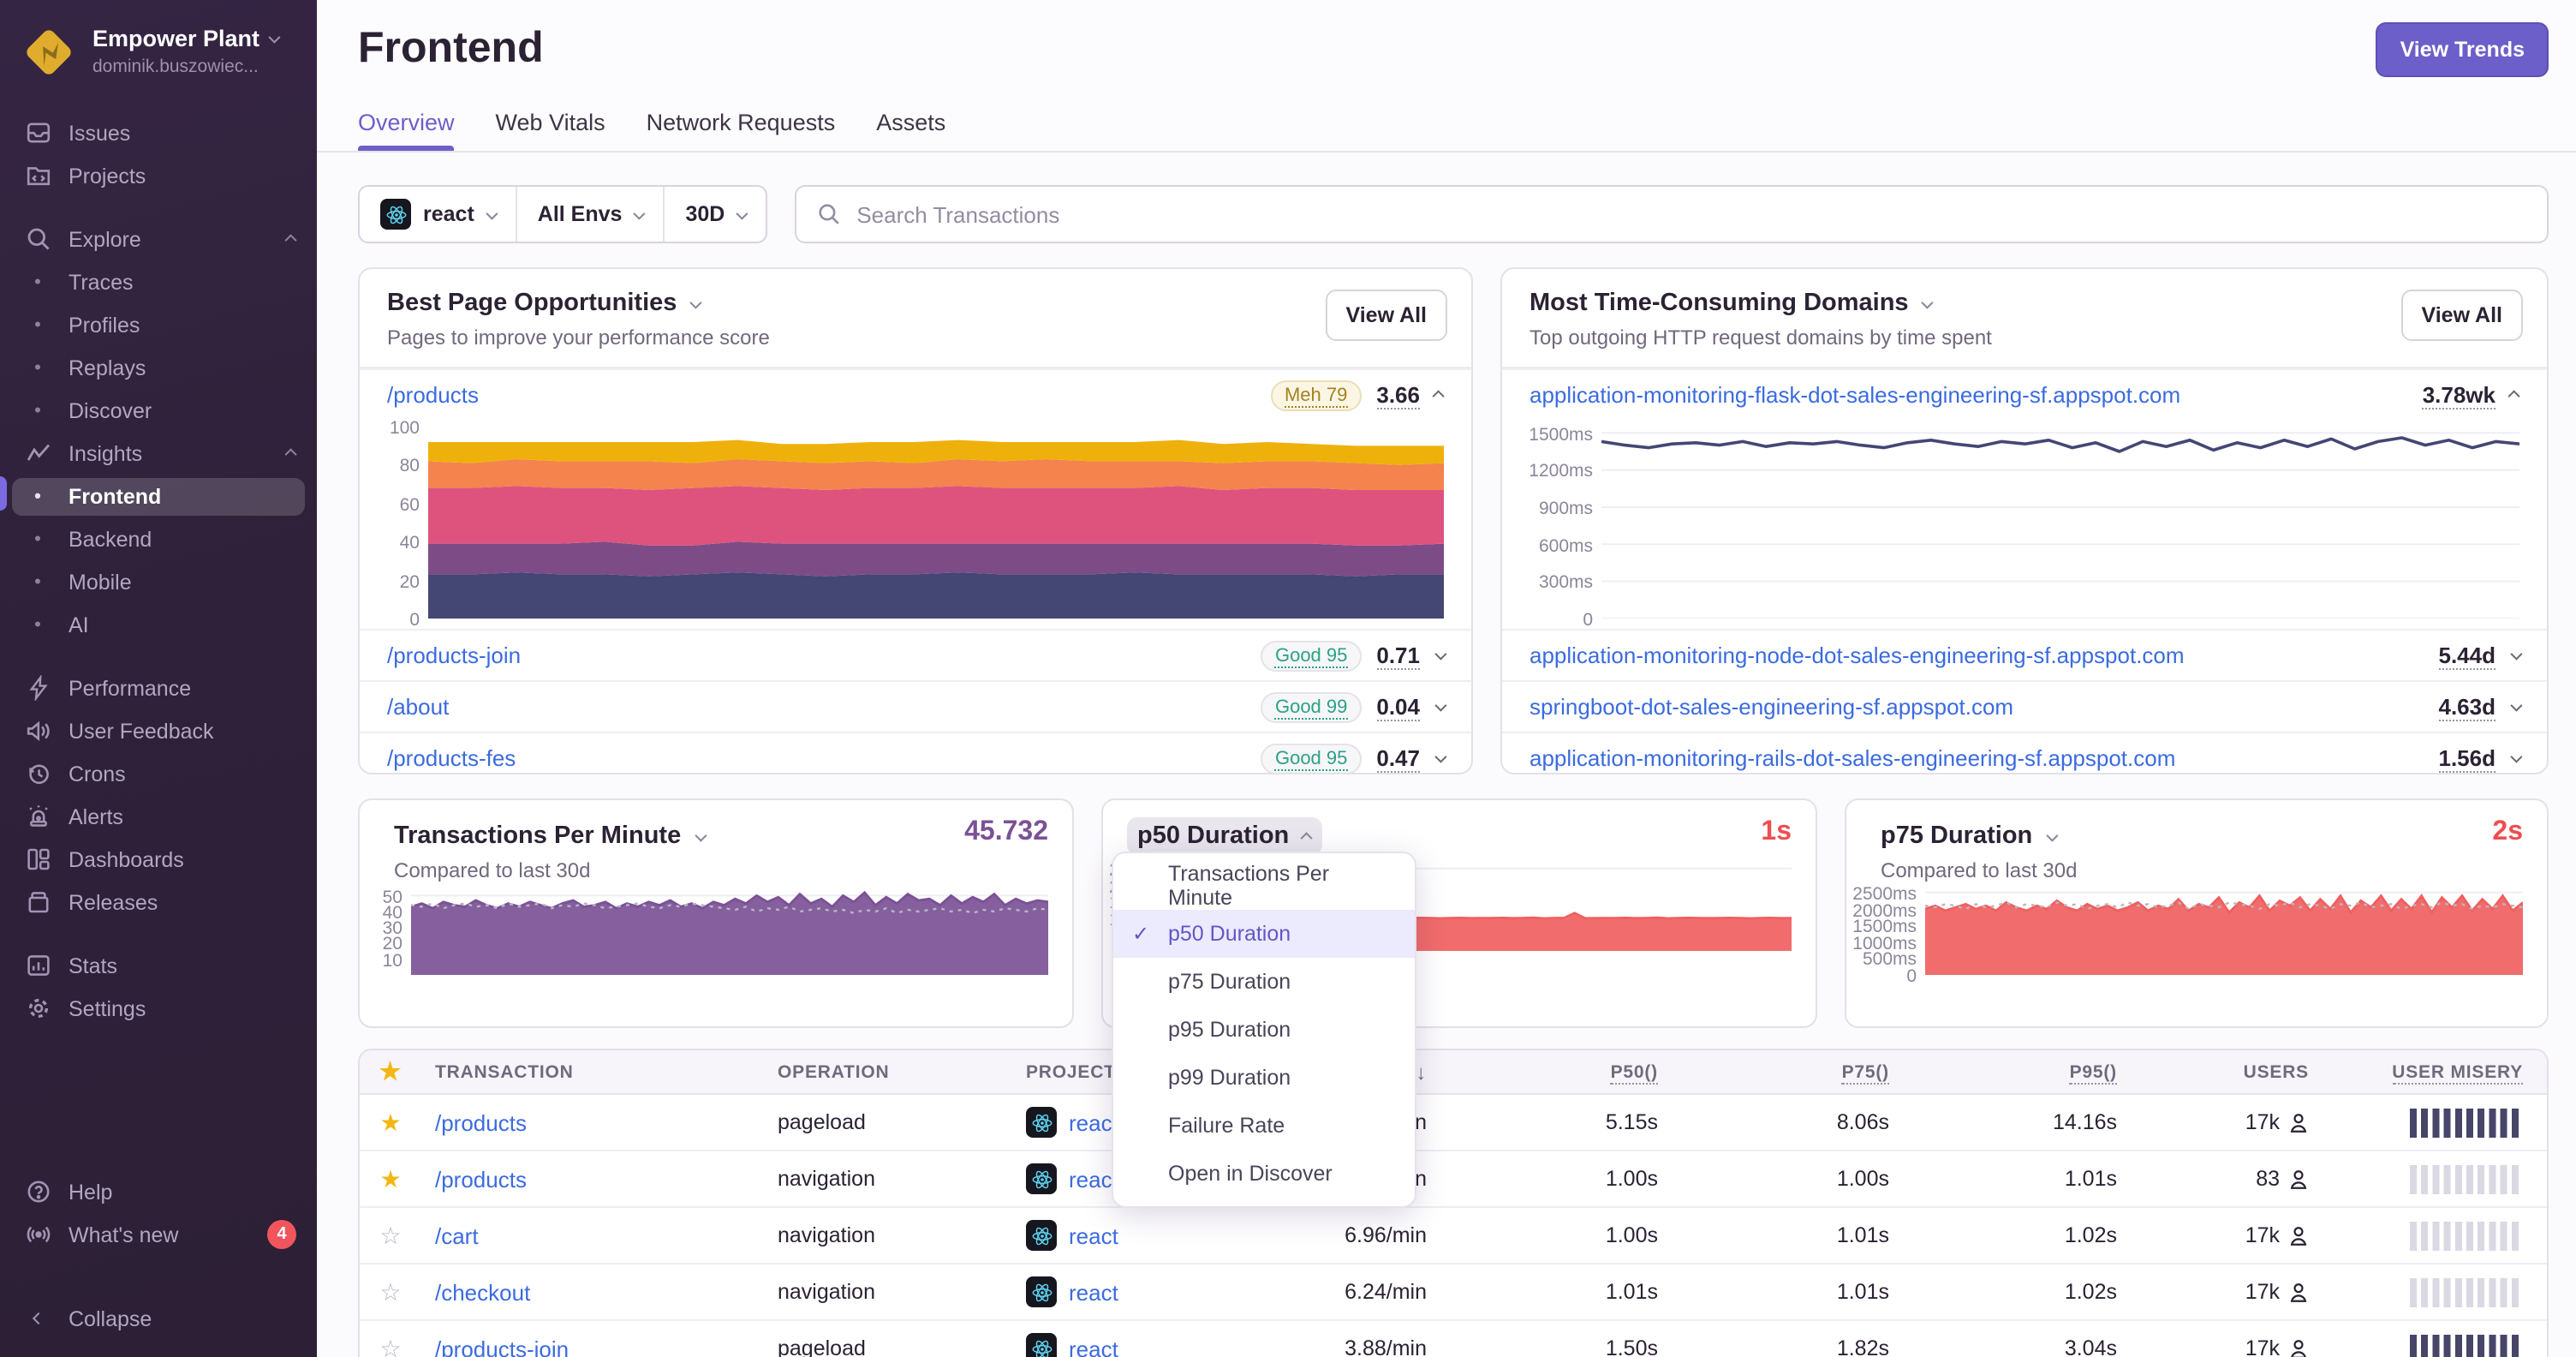 The width and height of the screenshot is (2576, 1357). I want to click on sidebar-item-discover: • Discover, so click(159, 411).